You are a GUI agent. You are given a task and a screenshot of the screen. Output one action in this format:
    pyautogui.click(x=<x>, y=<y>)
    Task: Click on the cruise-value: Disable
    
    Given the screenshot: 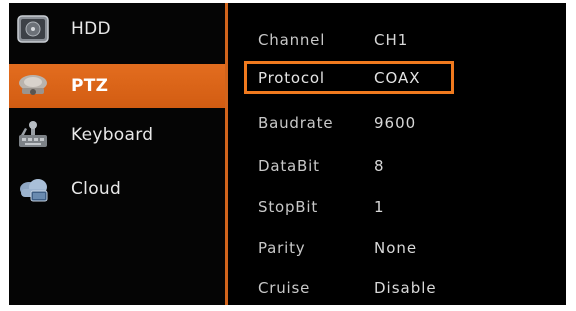 What is the action you would take?
    pyautogui.click(x=405, y=288)
    